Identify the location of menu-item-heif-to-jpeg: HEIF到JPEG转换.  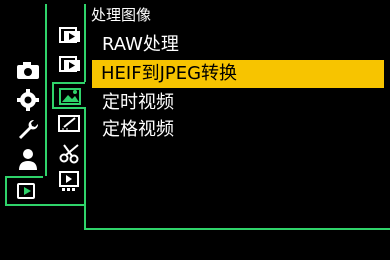
(238, 74).